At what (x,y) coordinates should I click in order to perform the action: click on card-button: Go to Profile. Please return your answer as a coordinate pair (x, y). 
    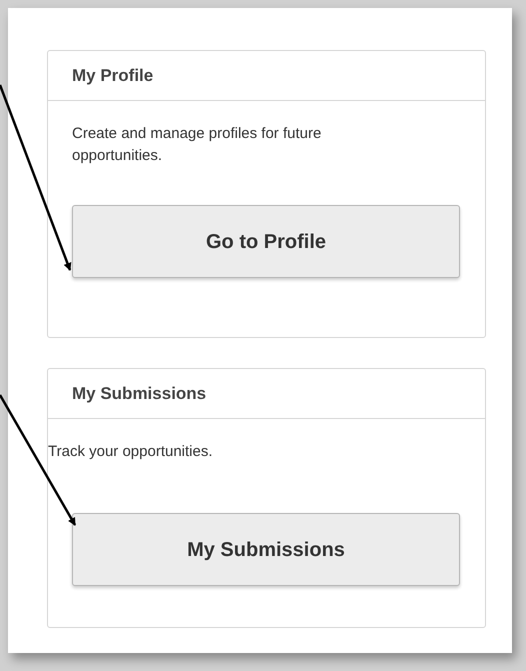
    Looking at the image, I should click on (266, 241).